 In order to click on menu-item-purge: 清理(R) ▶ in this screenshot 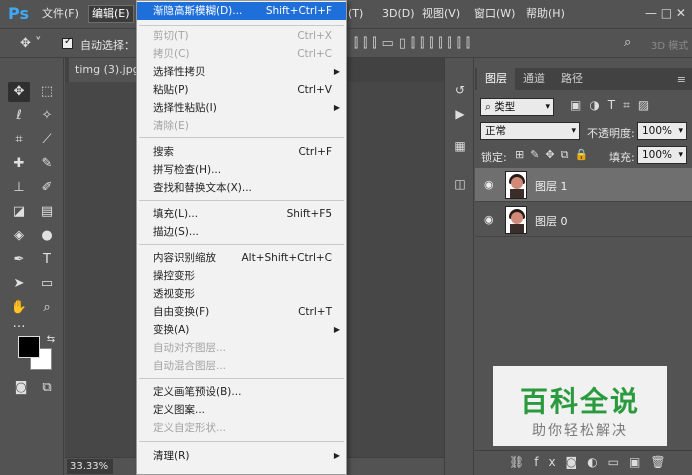, I will do `click(241, 456)`.